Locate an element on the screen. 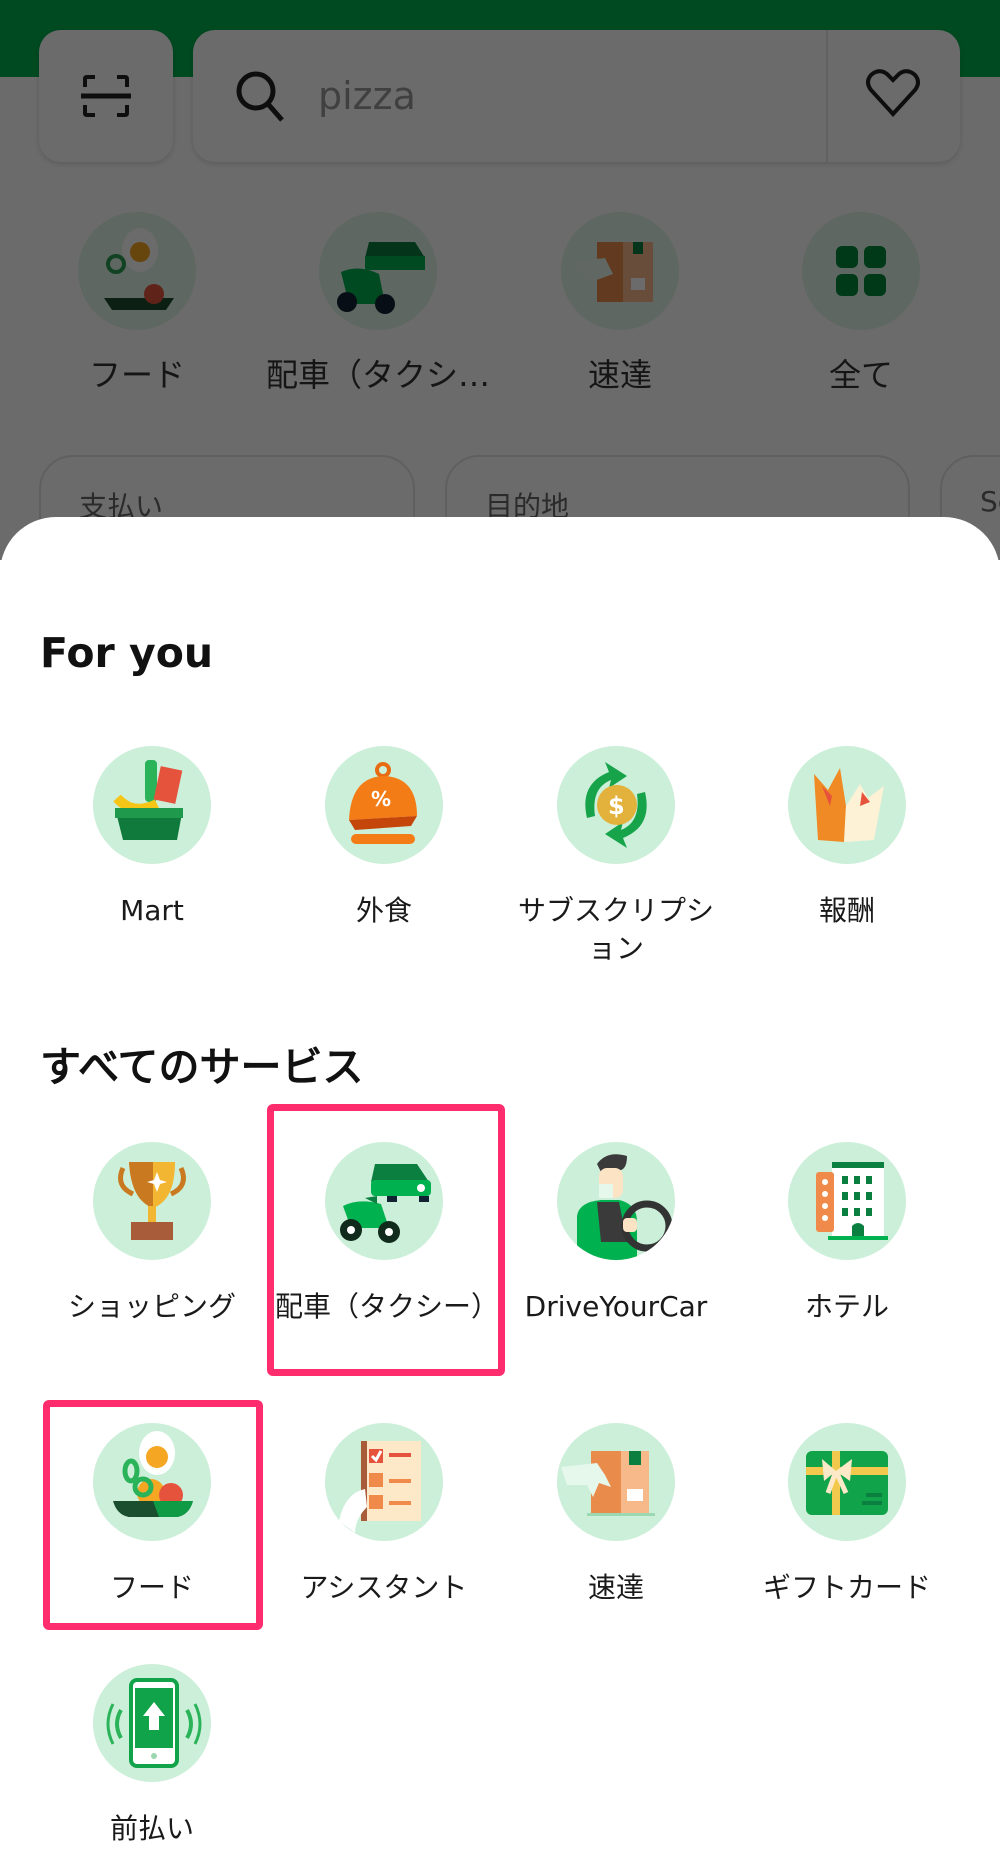 Image resolution: width=1000 pixels, height=1859 pixels. service-assistant: アシスタント is located at coordinates (384, 1515).